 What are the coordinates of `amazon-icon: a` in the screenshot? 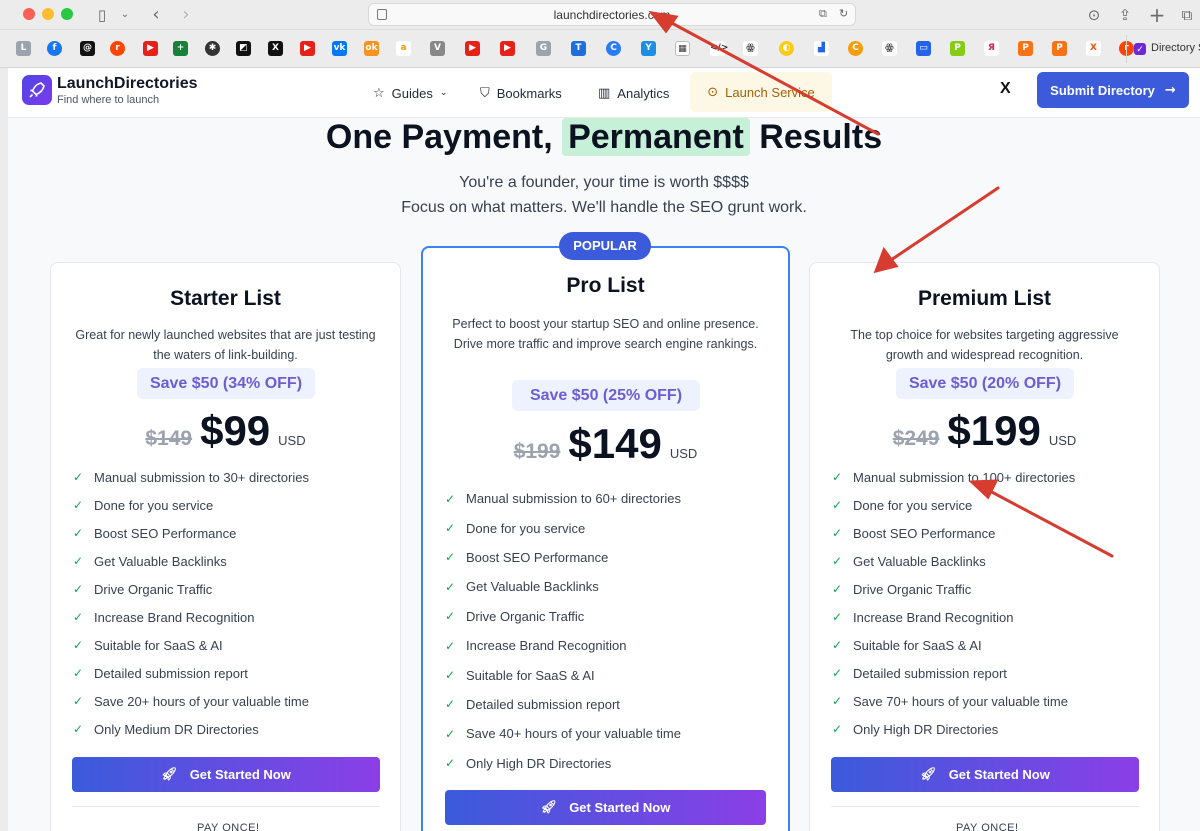 It's located at (403, 48).